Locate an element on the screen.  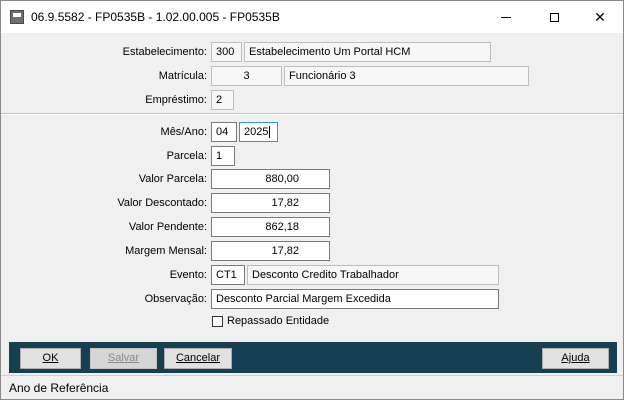
parcela-field: 1 is located at coordinates (223, 156).